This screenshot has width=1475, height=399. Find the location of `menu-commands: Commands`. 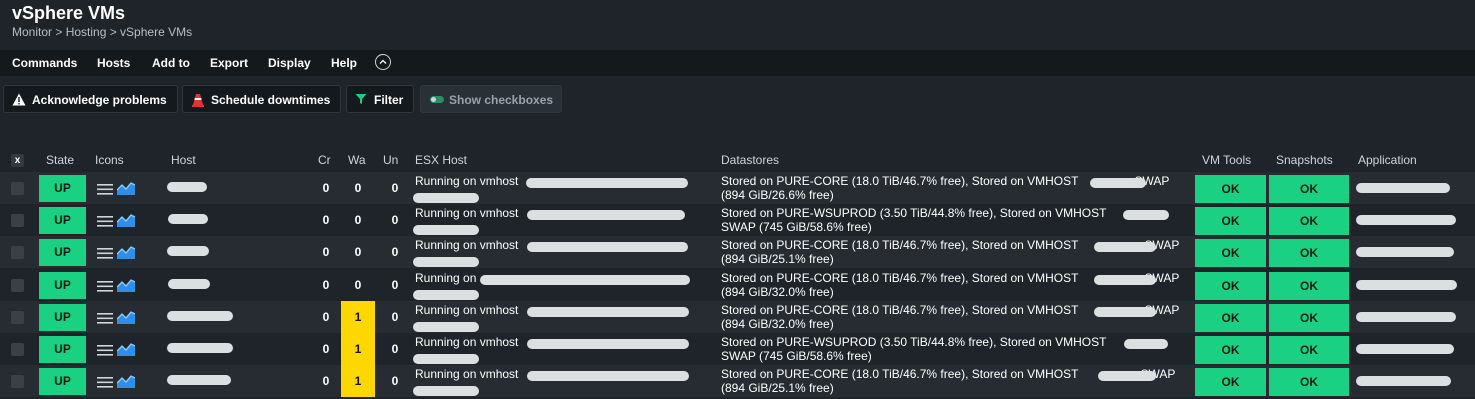

menu-commands: Commands is located at coordinates (44, 63).